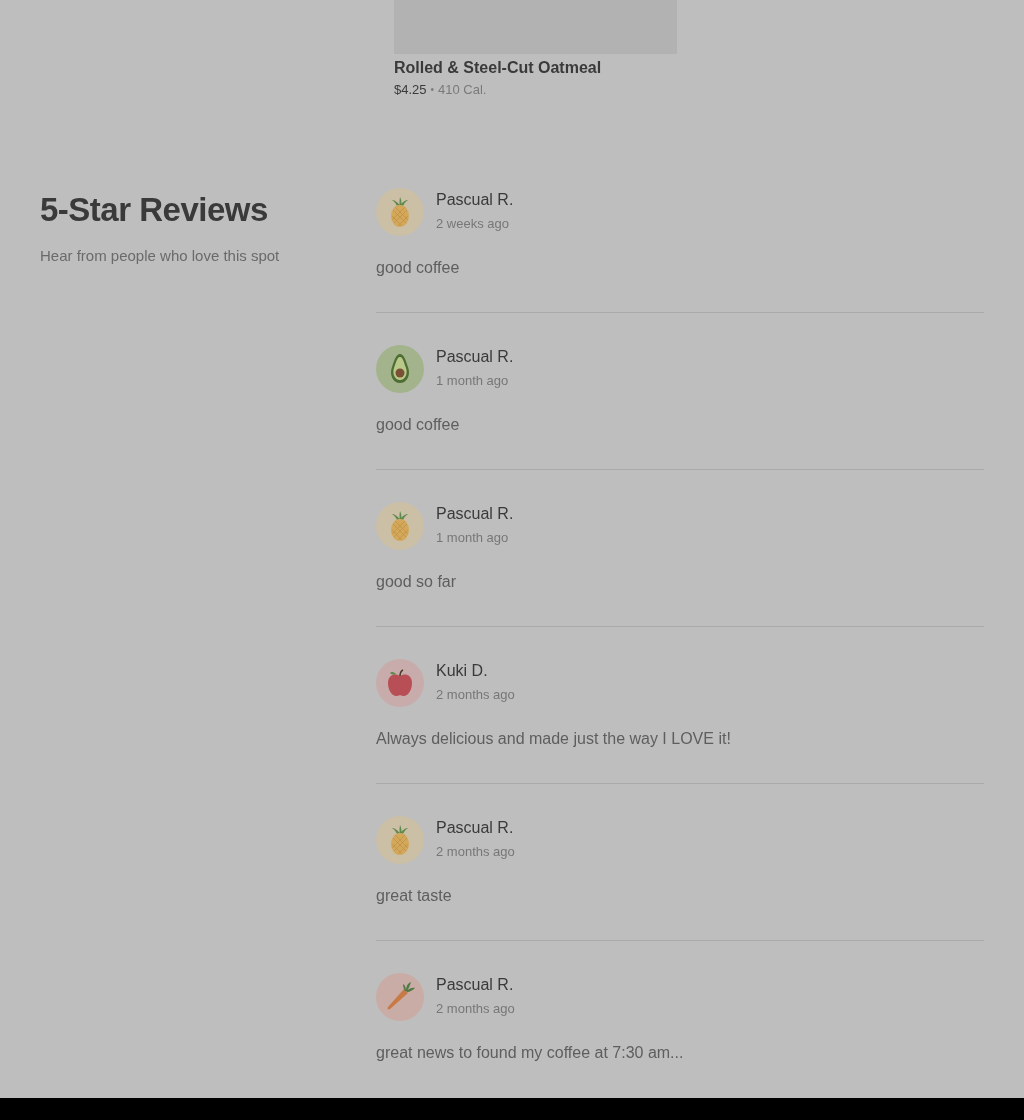  I want to click on review-text: great taste, so click(414, 896).